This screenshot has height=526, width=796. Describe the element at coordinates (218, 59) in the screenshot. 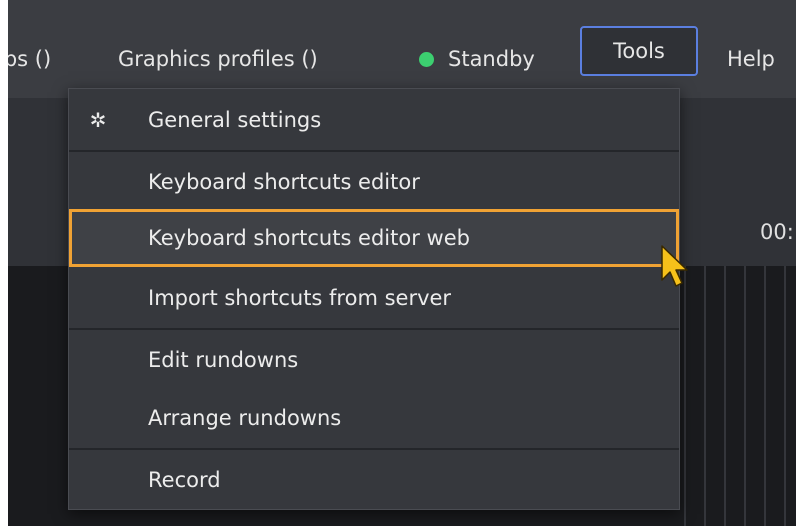

I see `menu-graphics-profiles: Graphics profiles ()` at that location.